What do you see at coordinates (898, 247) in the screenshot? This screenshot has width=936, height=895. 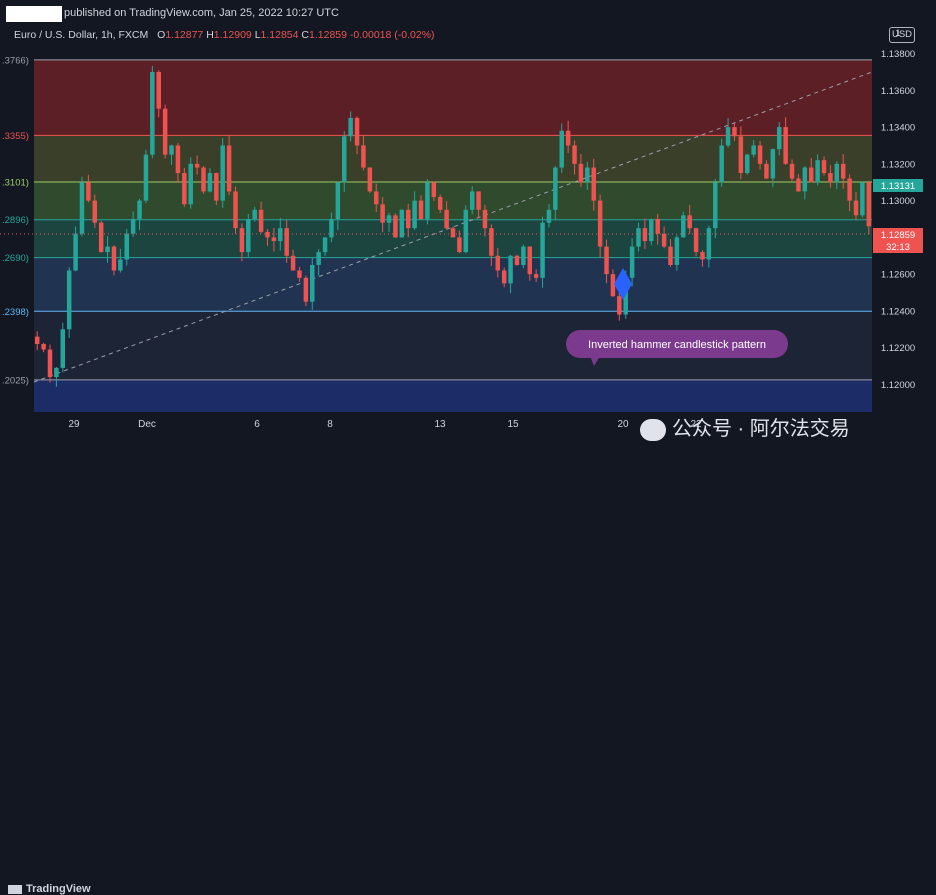 I see `countdown-text: 32:13` at bounding box center [898, 247].